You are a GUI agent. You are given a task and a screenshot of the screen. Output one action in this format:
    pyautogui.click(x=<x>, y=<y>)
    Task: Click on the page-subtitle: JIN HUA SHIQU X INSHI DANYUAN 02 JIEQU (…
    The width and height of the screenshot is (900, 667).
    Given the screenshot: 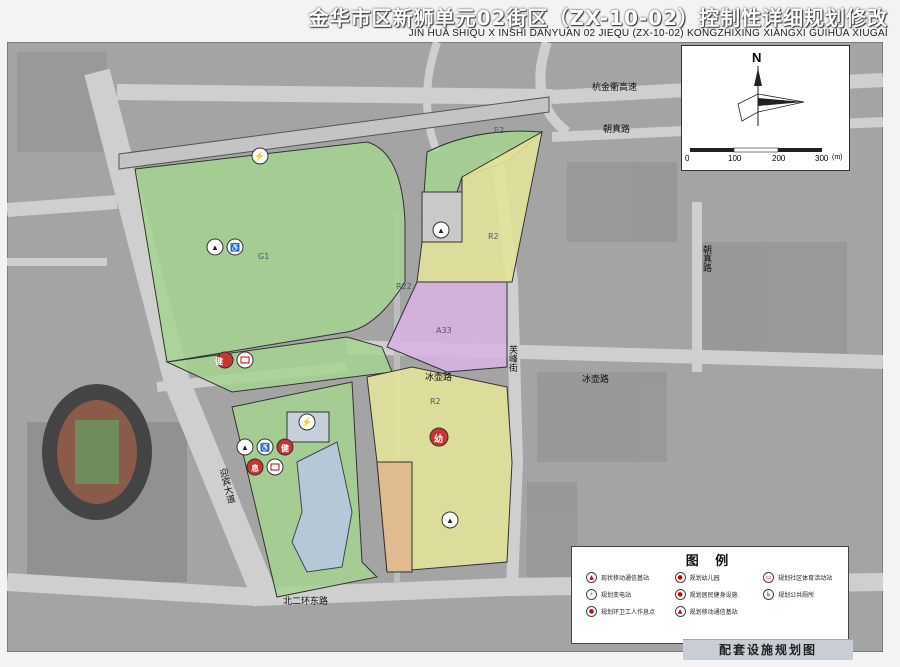 What is the action you would take?
    pyautogui.click(x=648, y=33)
    